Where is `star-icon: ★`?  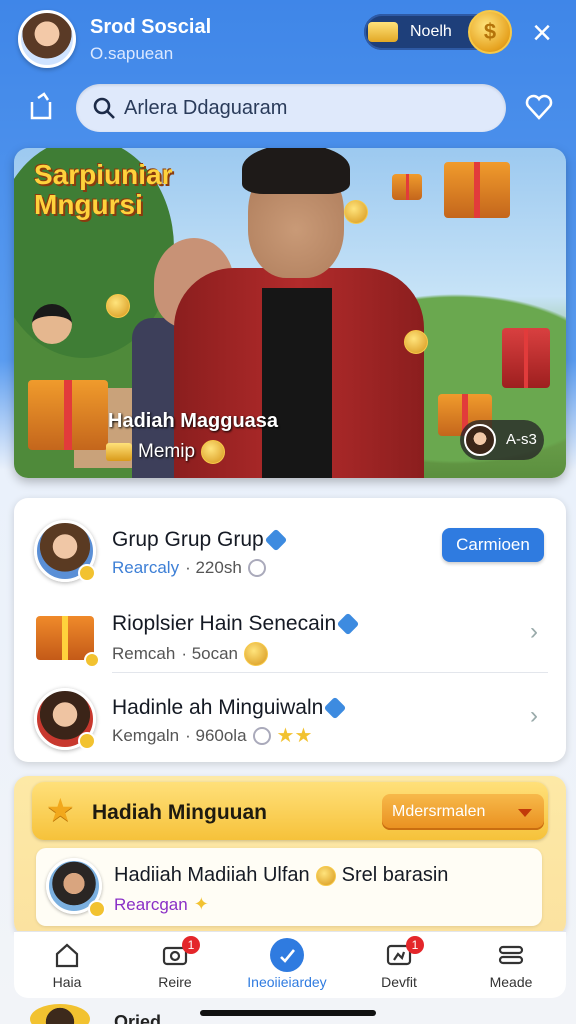 star-icon: ★ is located at coordinates (60, 810).